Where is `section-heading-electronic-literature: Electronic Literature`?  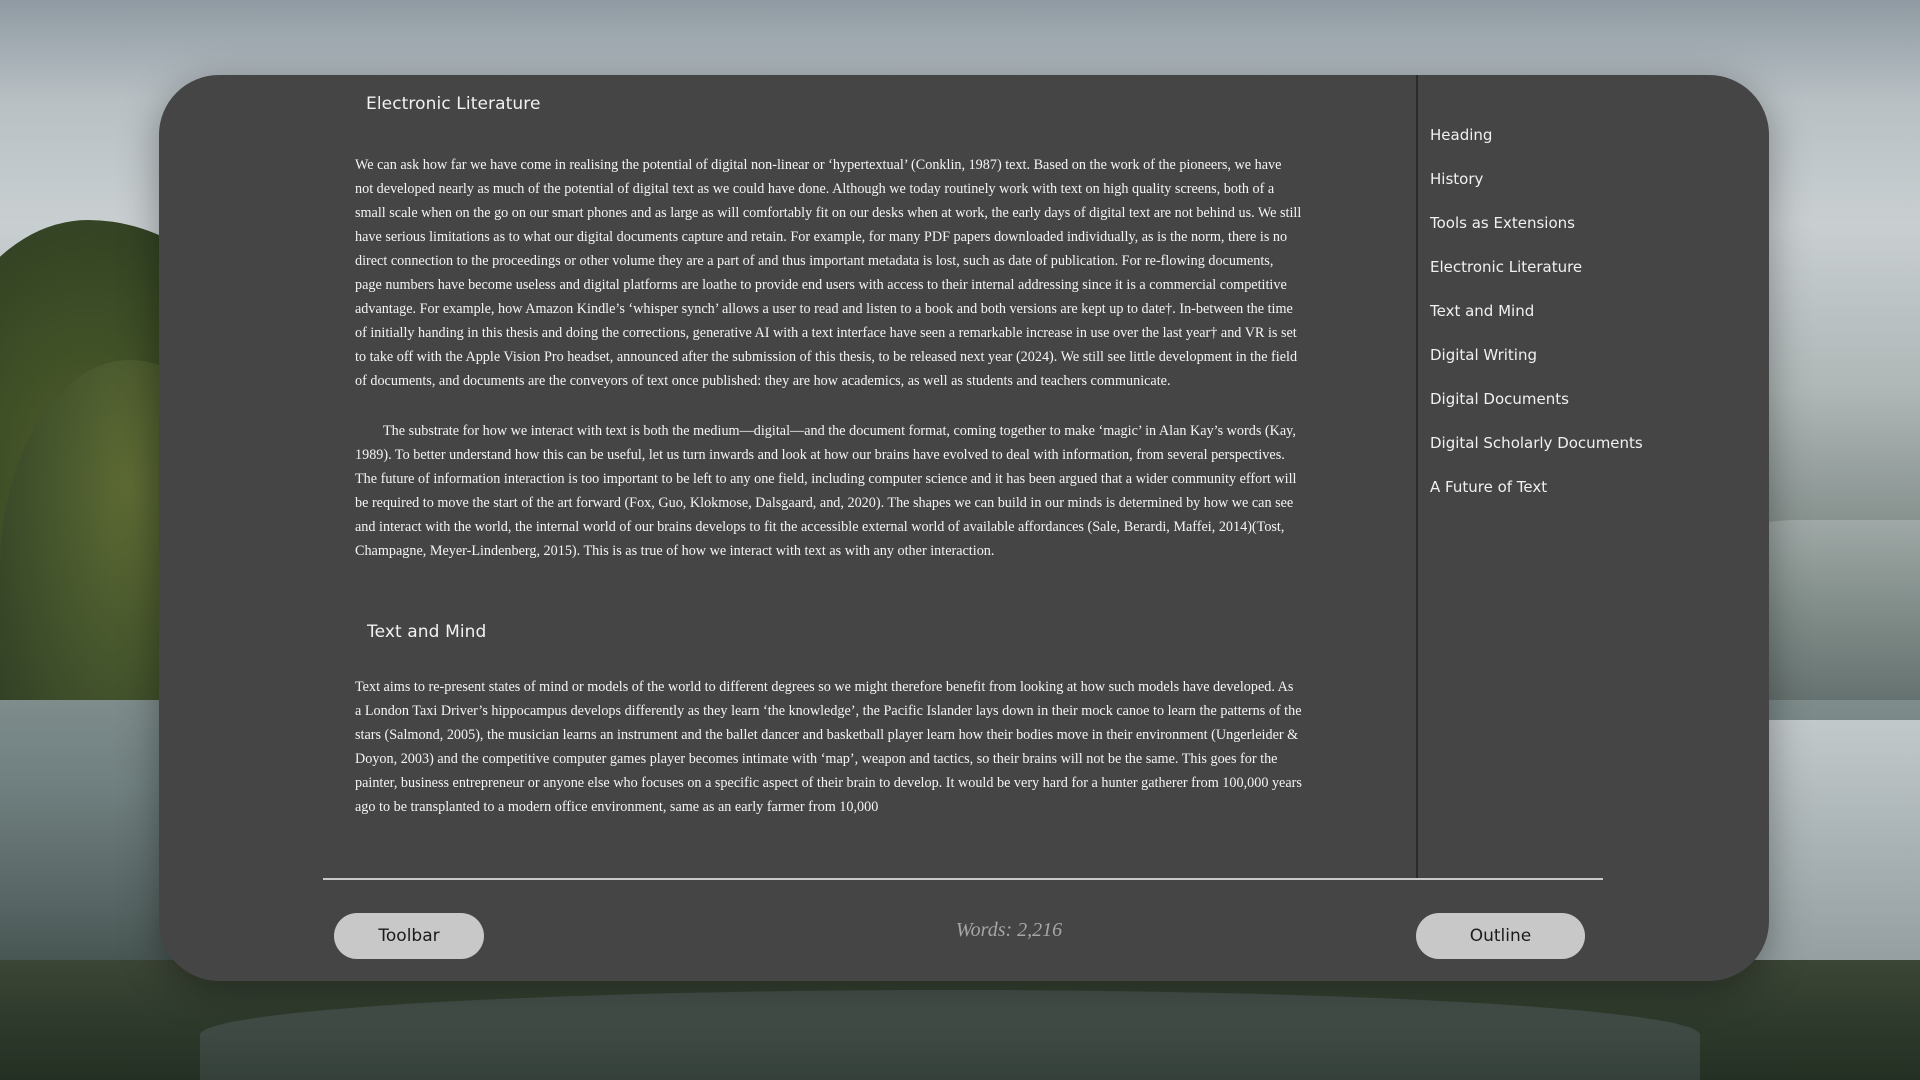 section-heading-electronic-literature: Electronic Literature is located at coordinates (453, 104).